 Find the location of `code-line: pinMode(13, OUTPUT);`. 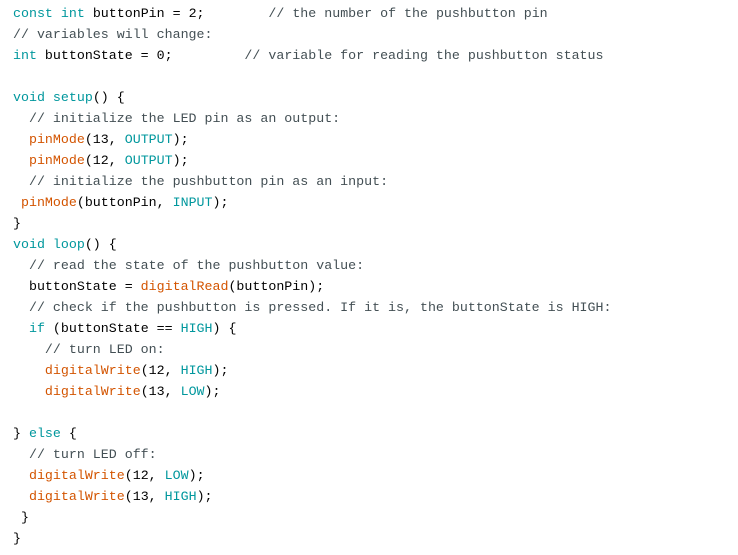

code-line: pinMode(13, OUTPUT); is located at coordinates (101, 139).